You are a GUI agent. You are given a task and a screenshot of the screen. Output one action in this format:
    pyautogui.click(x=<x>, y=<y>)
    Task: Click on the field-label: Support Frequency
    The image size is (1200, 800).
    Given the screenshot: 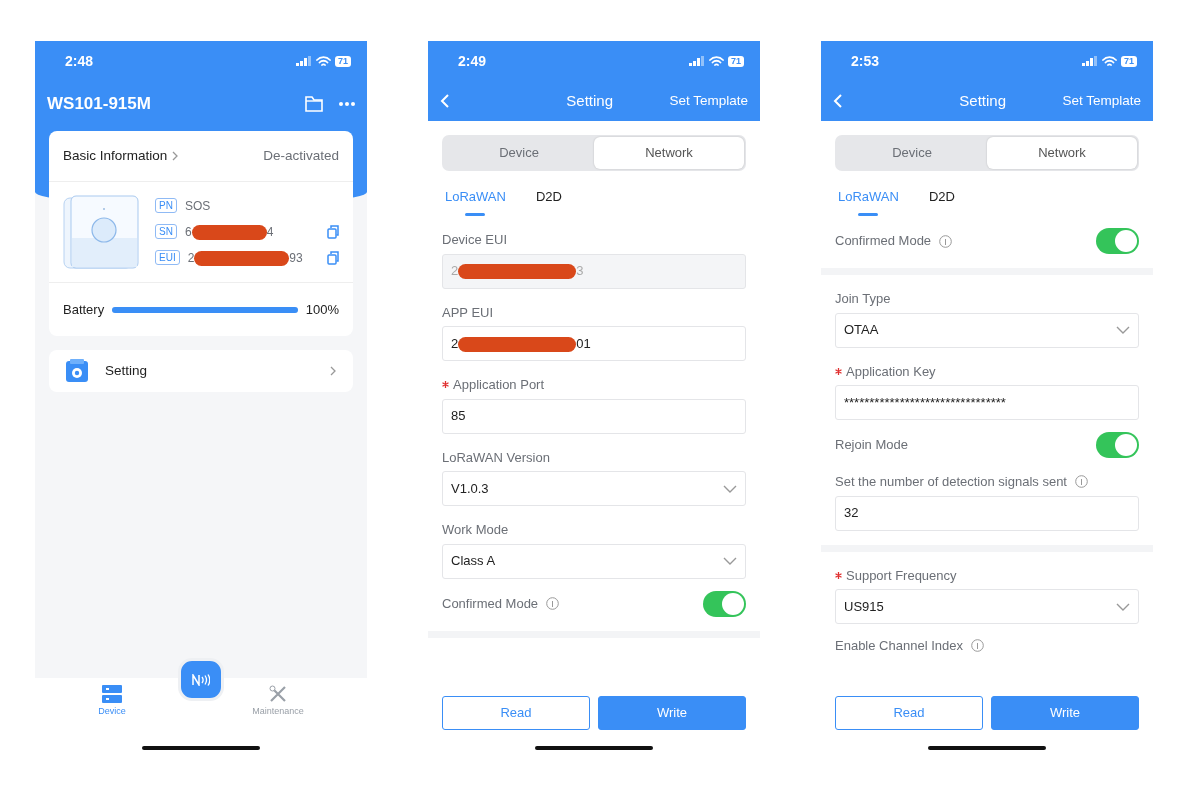 What is the action you would take?
    pyautogui.click(x=901, y=575)
    